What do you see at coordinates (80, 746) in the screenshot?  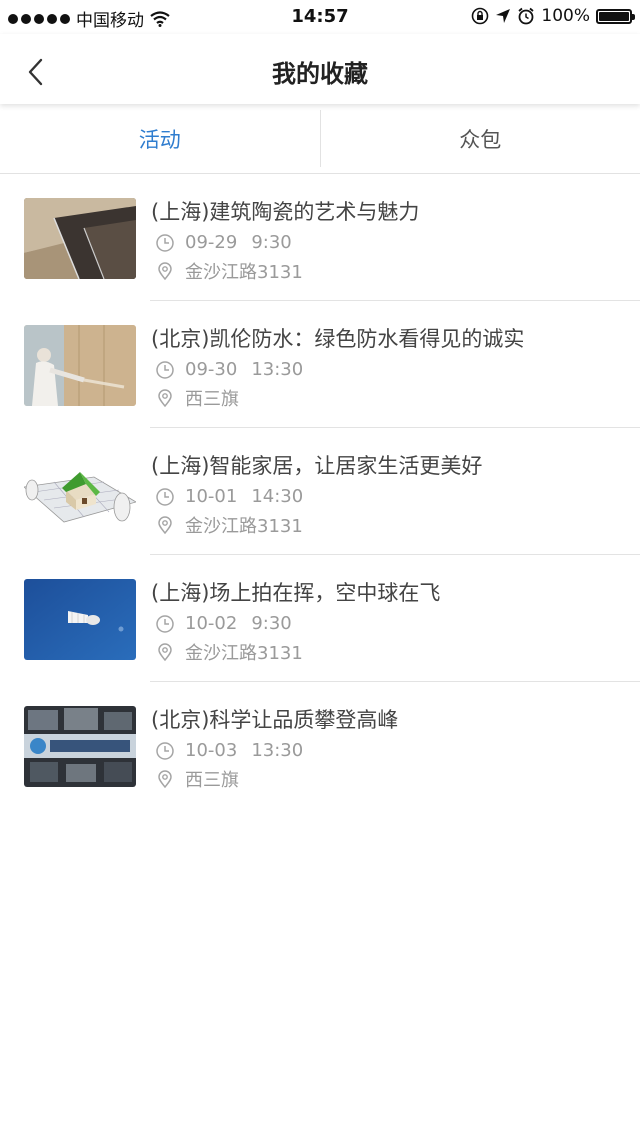 I see `tech-screens-image` at bounding box center [80, 746].